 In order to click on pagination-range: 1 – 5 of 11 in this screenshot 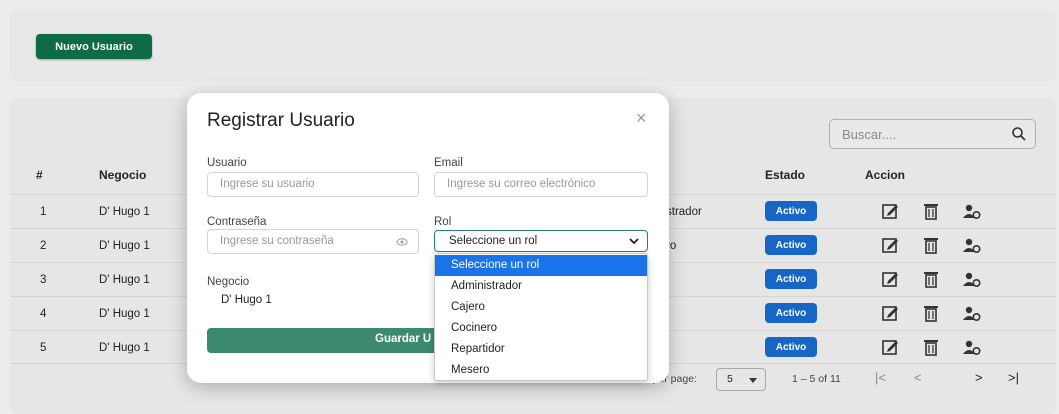, I will do `click(816, 379)`.